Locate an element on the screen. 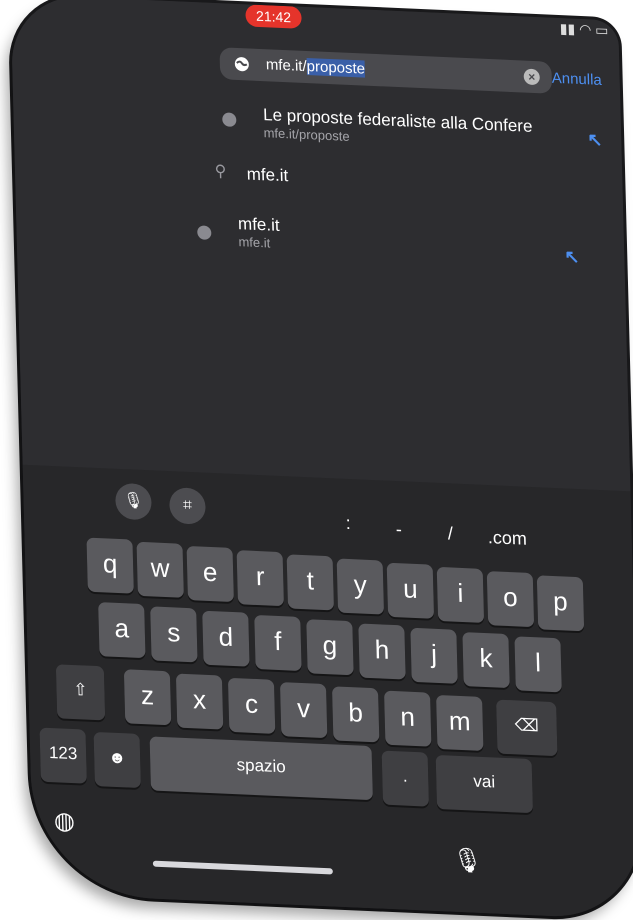 The width and height of the screenshot is (633, 920). wifi-icon: ◠ is located at coordinates (585, 29).